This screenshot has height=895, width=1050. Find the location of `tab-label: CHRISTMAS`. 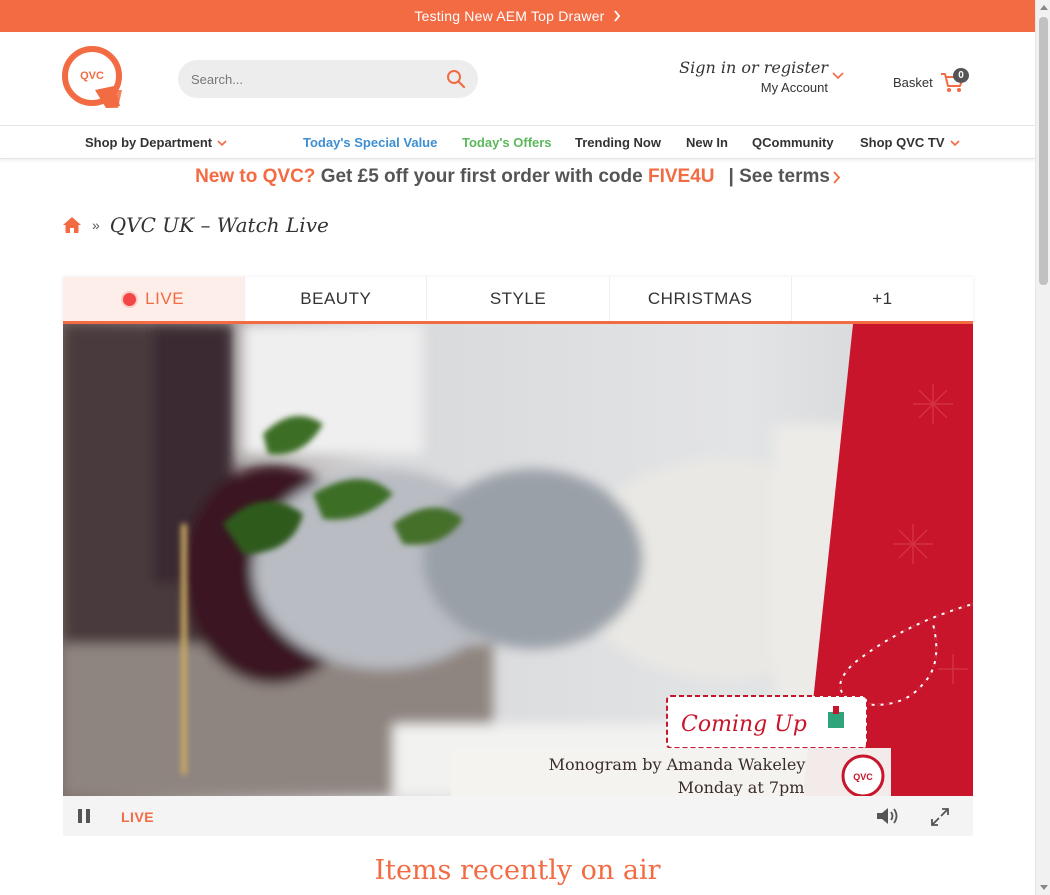

tab-label: CHRISTMAS is located at coordinates (700, 298).